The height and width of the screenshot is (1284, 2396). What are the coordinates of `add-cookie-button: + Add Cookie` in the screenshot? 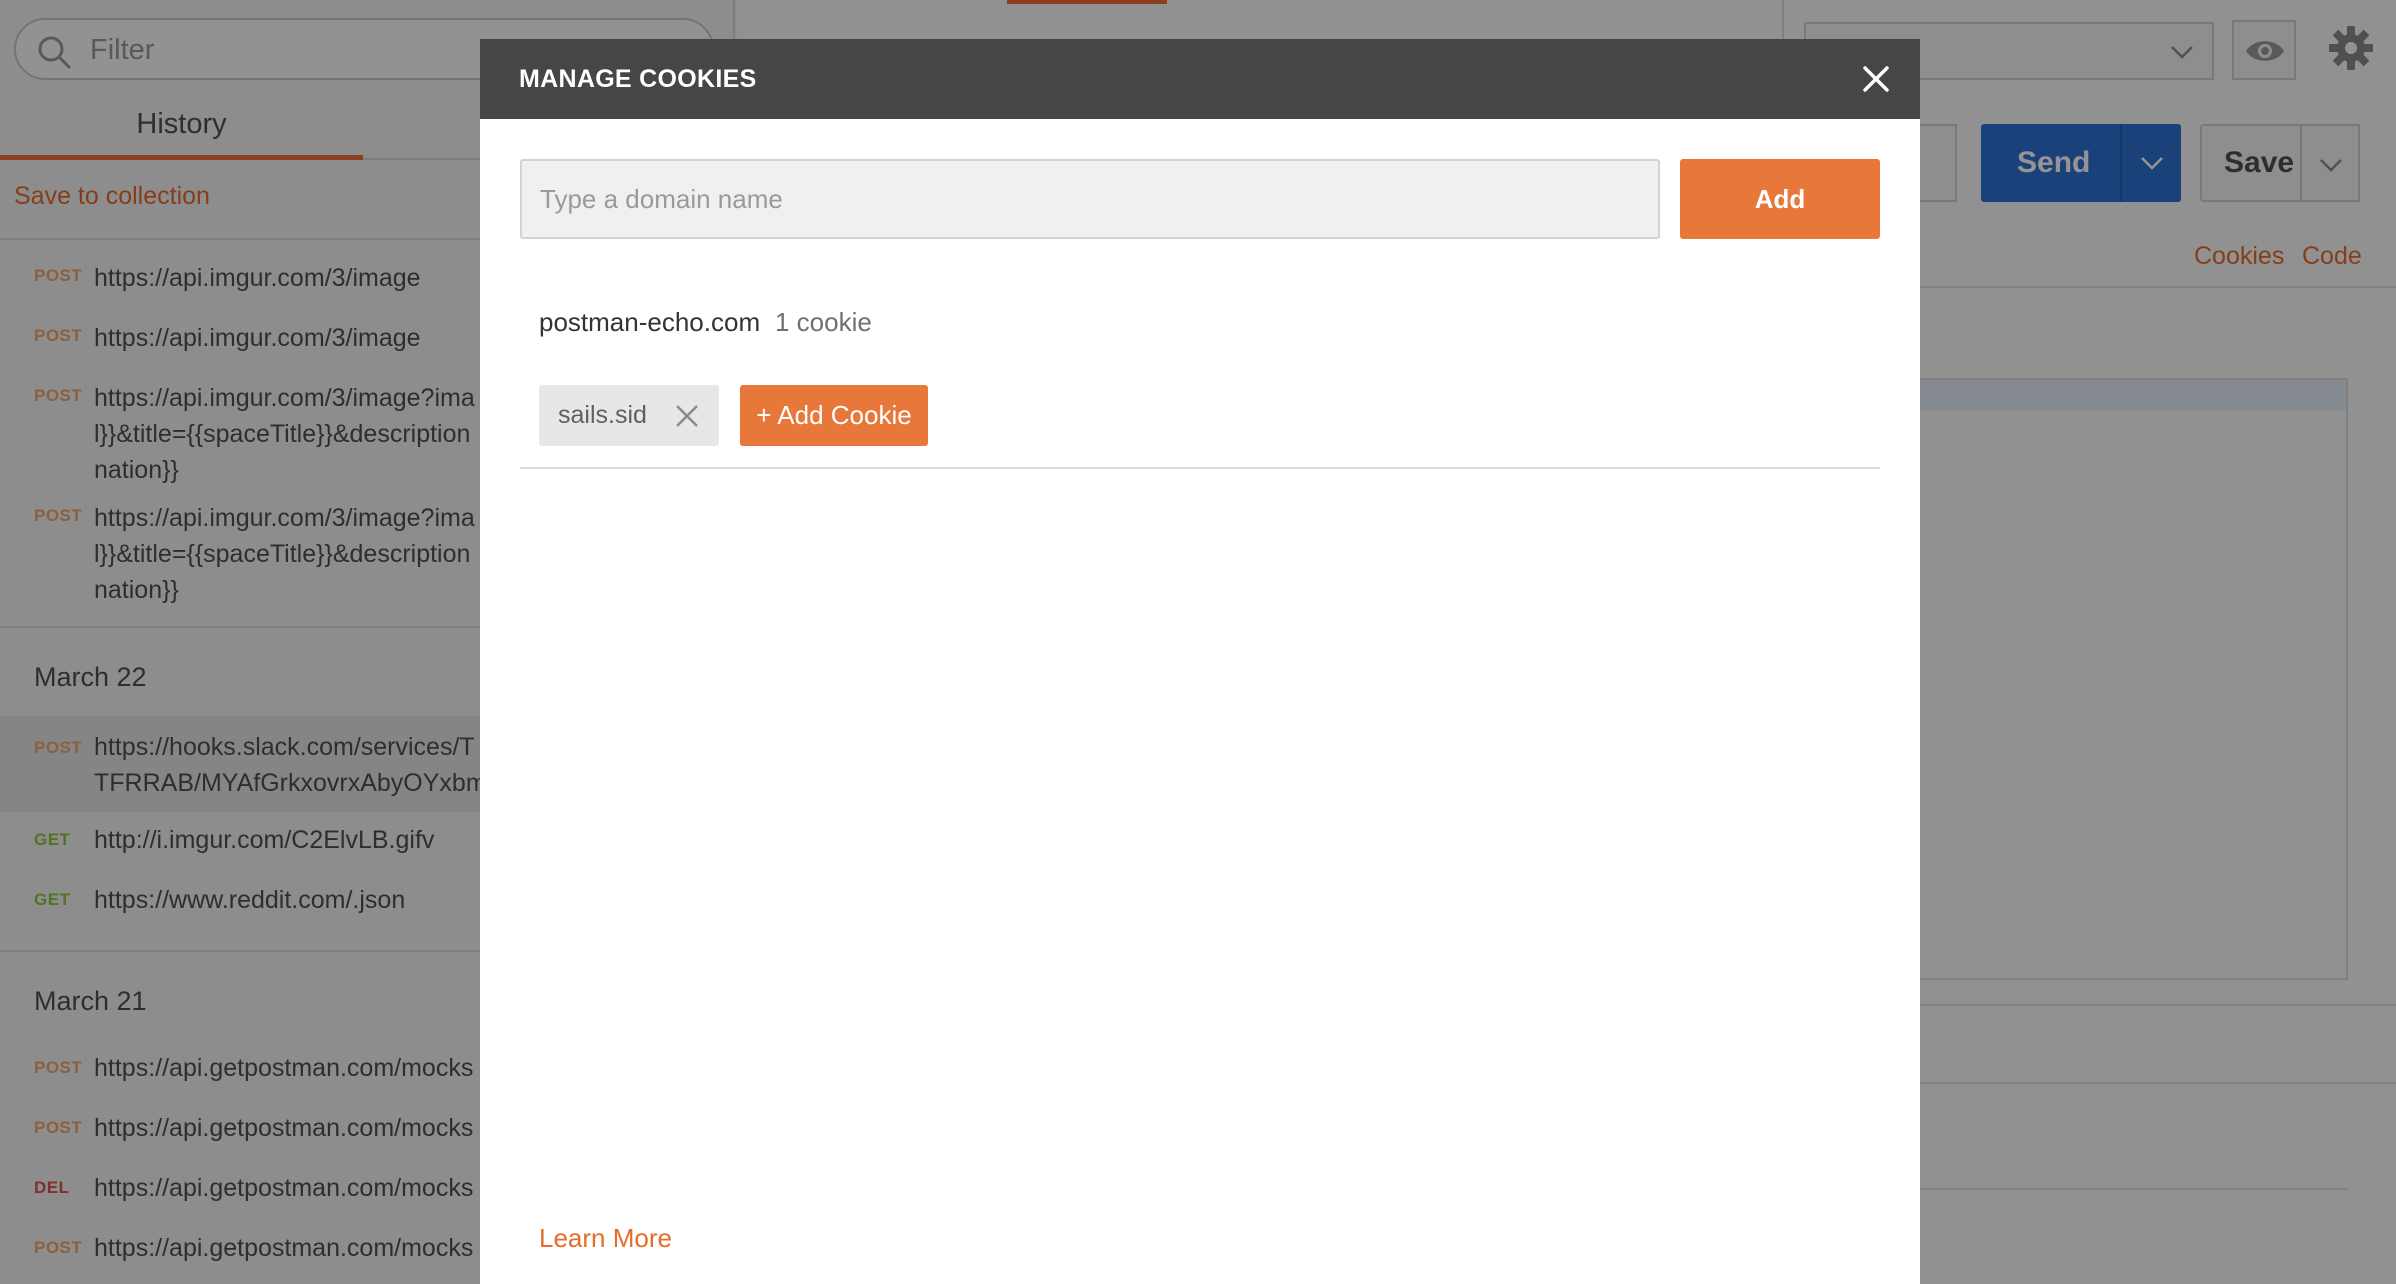 It's located at (834, 415).